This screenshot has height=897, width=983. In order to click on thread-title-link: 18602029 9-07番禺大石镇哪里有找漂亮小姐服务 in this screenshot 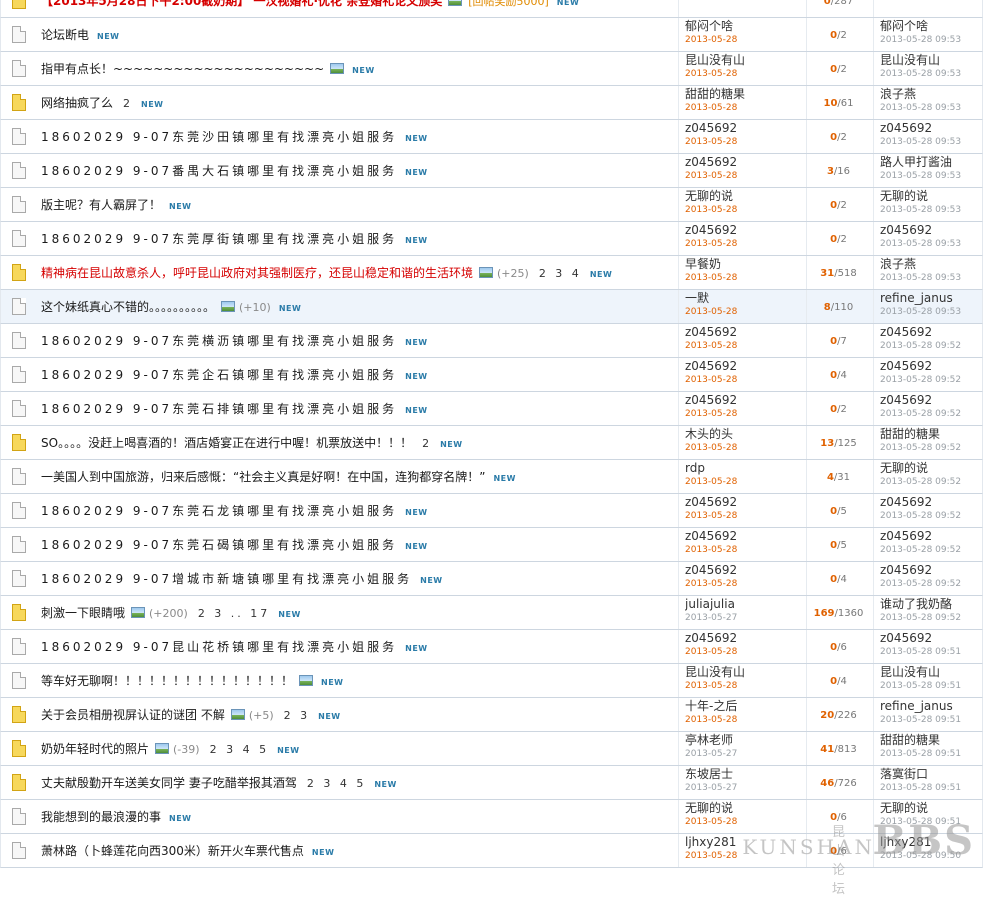, I will do `click(219, 171)`.